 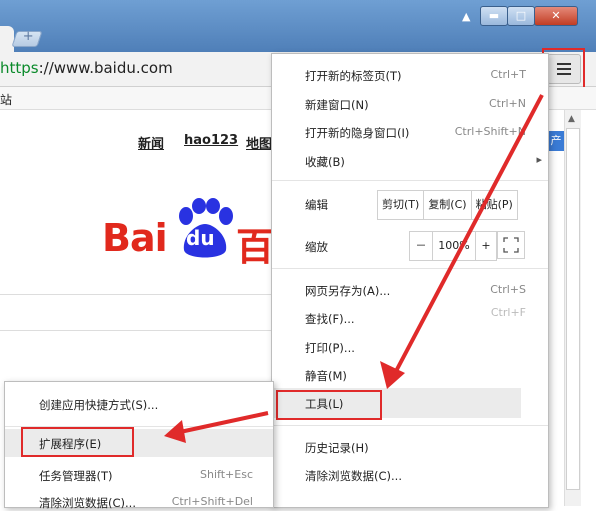 What do you see at coordinates (508, 312) in the screenshot?
I see `shortcut-label: Ctrl+F` at bounding box center [508, 312].